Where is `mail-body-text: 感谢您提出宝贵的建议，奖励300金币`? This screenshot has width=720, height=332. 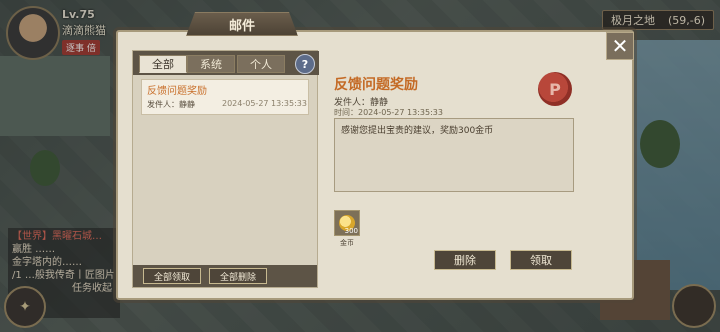 mail-body-text: 感谢您提出宝贵的建议，奖励300金币 is located at coordinates (417, 131).